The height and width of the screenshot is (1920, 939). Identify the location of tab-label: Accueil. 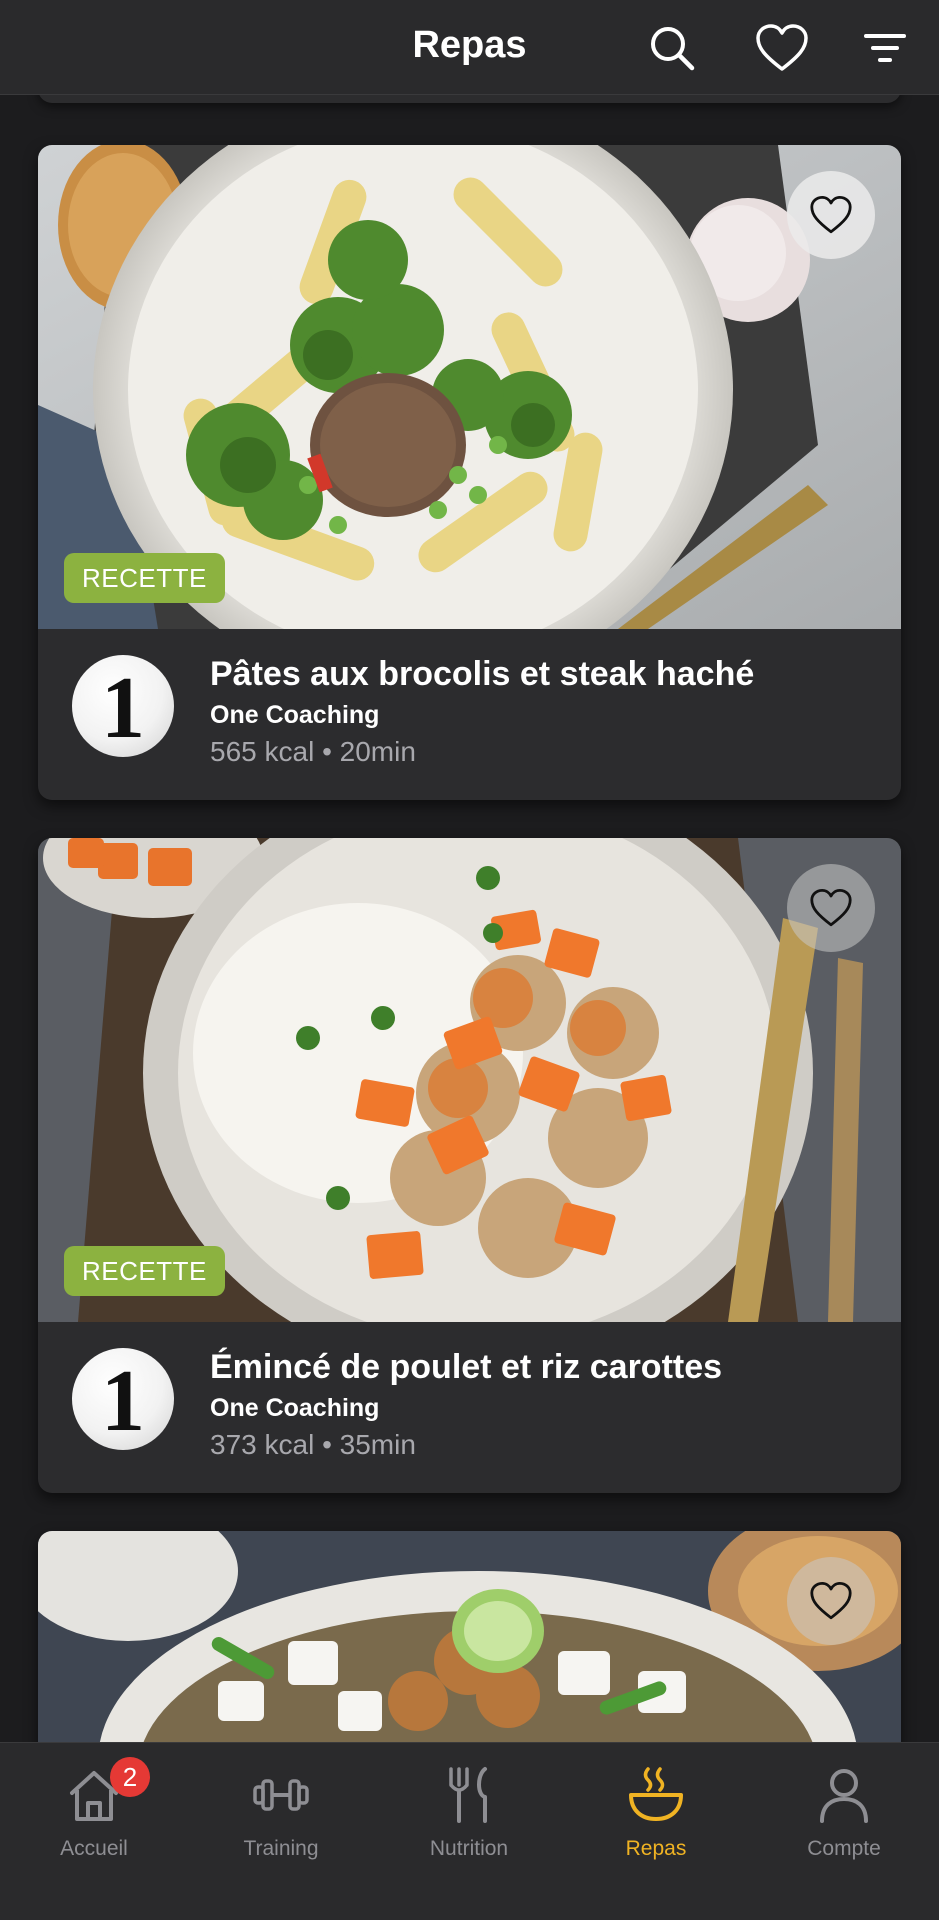
(94, 1848).